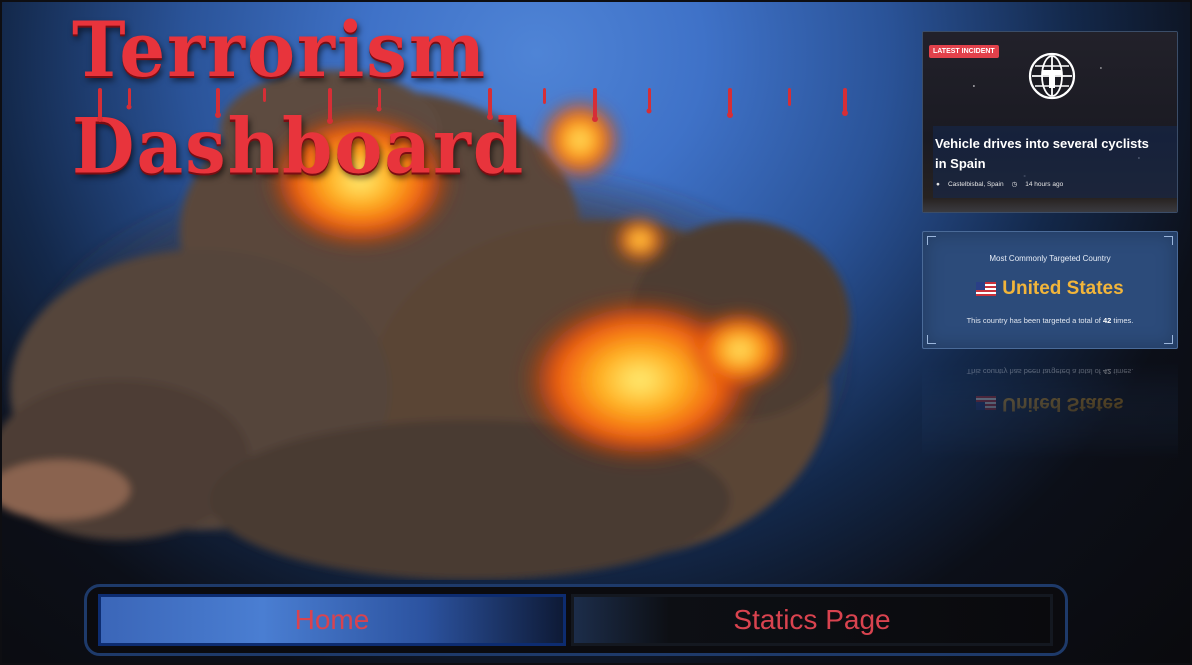 This screenshot has width=1192, height=665. Describe the element at coordinates (1014, 184) in the screenshot. I see `clock-icon: ◷` at that location.